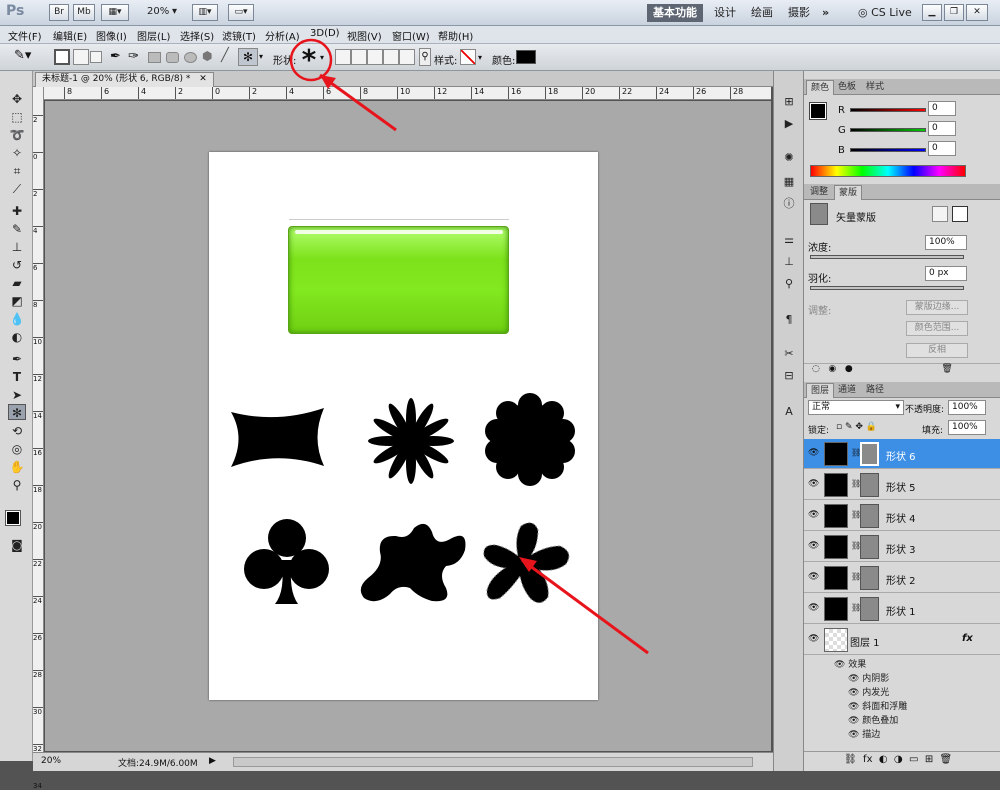  Describe the element at coordinates (967, 427) in the screenshot. I see `fill-input: 100%` at that location.